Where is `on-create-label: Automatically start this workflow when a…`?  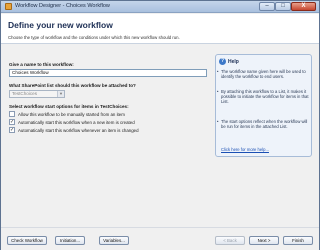 on-create-label: Automatically start this workflow when a… is located at coordinates (76, 122).